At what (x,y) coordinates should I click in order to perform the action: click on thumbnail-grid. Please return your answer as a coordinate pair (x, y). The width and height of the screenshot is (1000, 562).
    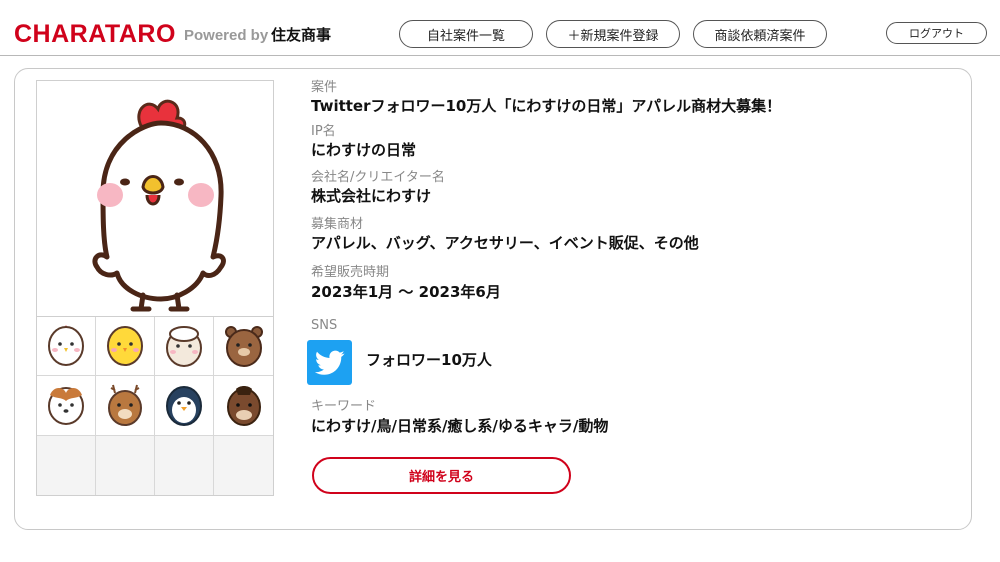
    Looking at the image, I should click on (155, 406).